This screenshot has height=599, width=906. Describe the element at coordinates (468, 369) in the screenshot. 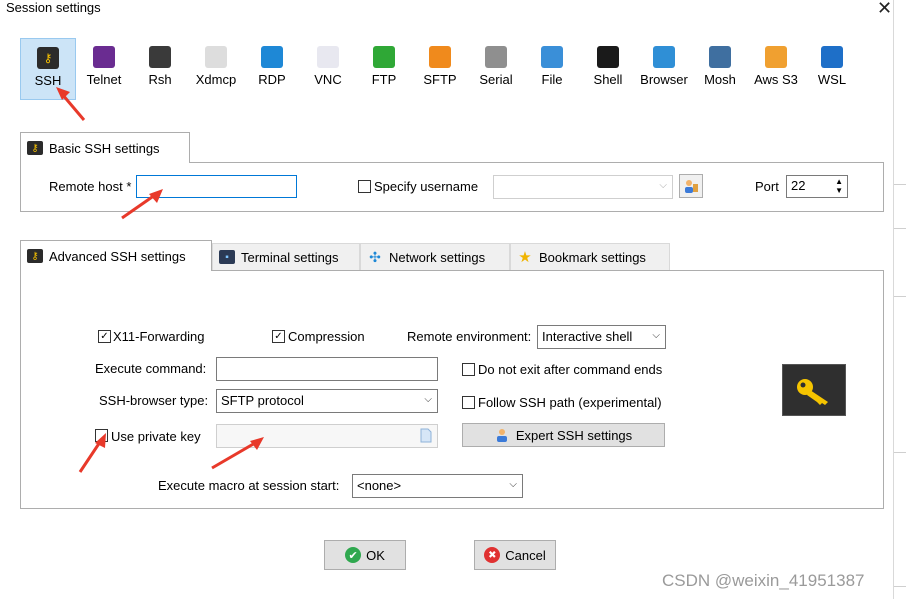

I see `do-not-exit-checkbox` at that location.